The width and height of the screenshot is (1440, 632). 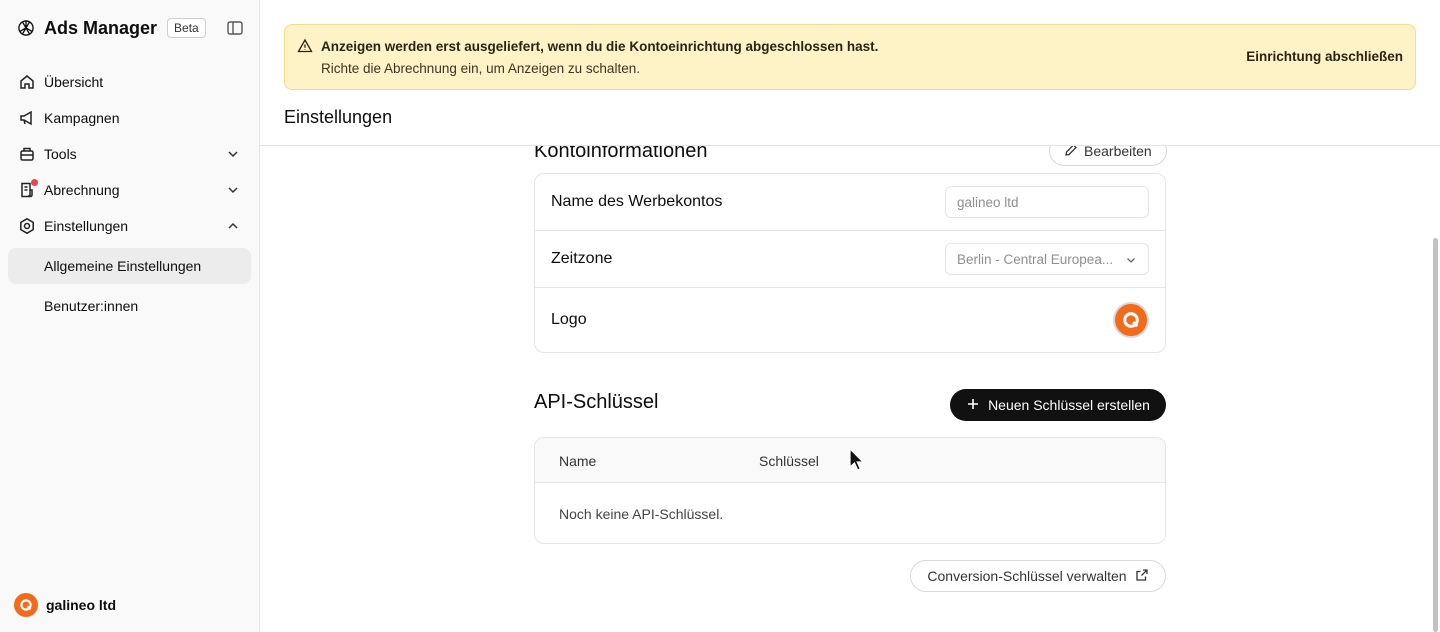 What do you see at coordinates (82, 190) in the screenshot?
I see `nav-label: Abrechnung` at bounding box center [82, 190].